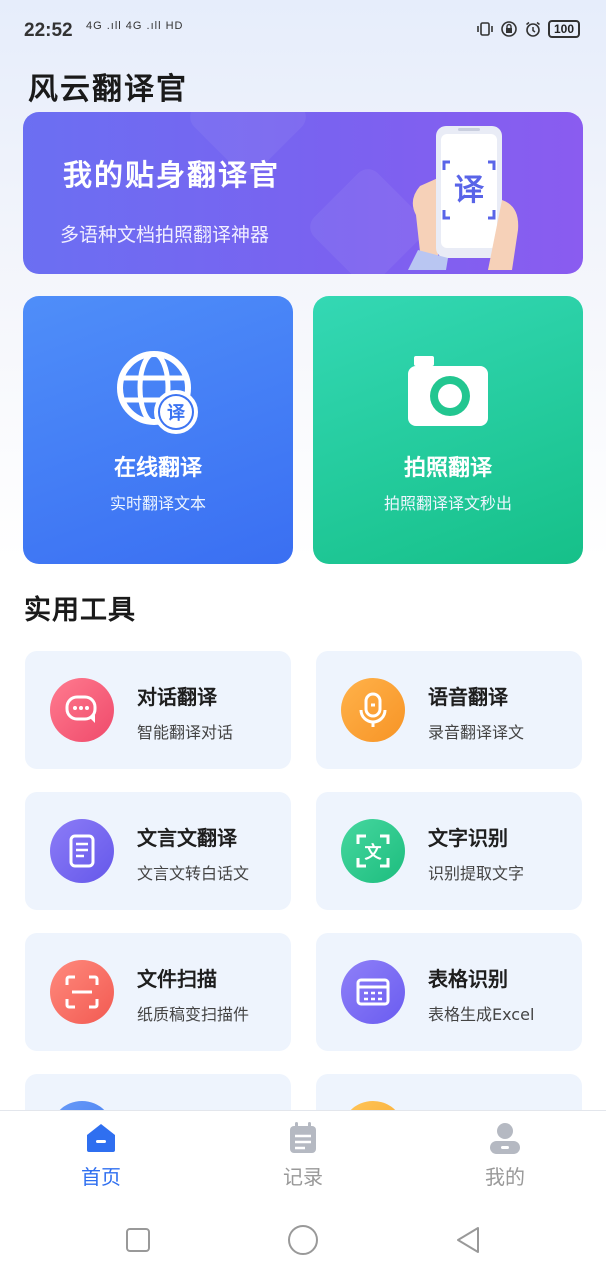  What do you see at coordinates (373, 992) in the screenshot?
I see `table-icon` at bounding box center [373, 992].